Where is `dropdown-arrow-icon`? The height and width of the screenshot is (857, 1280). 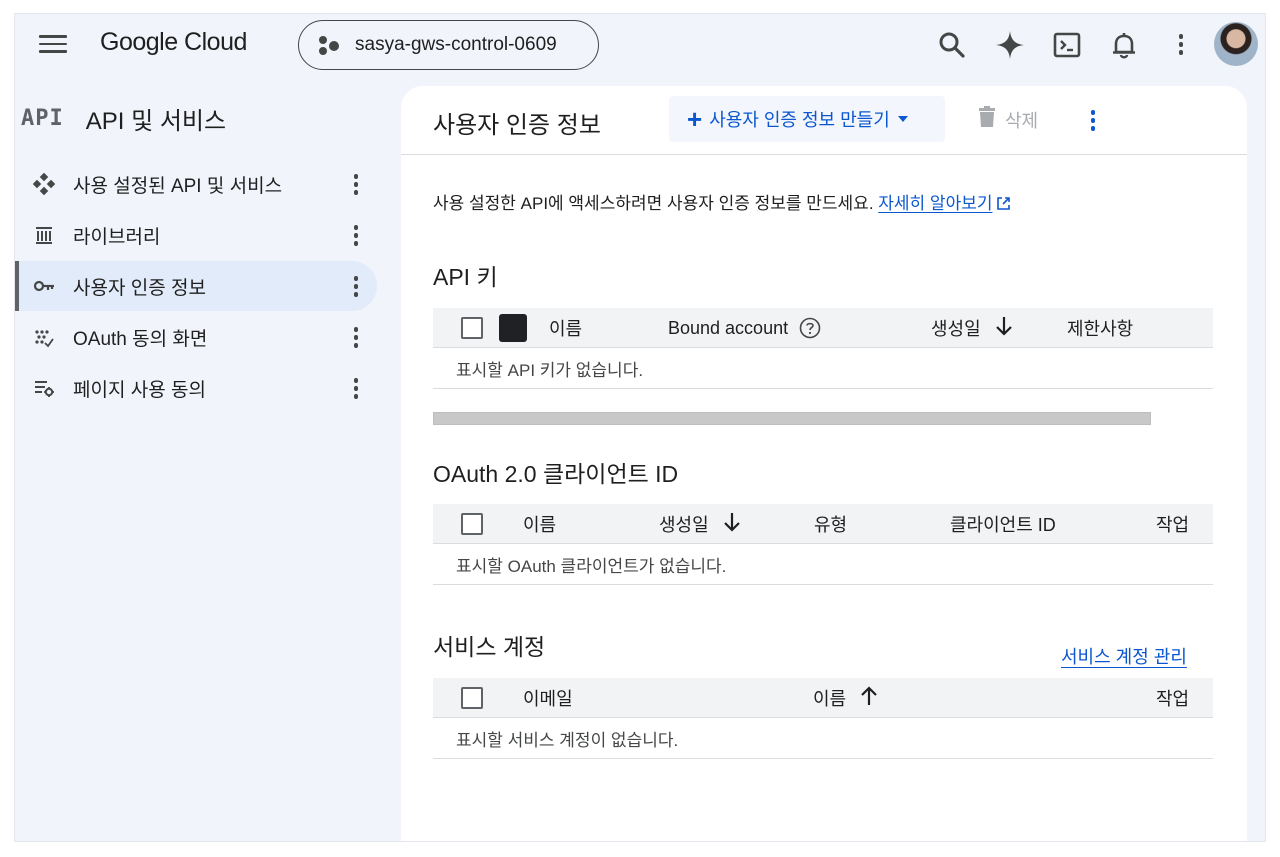
dropdown-arrow-icon is located at coordinates (902, 119).